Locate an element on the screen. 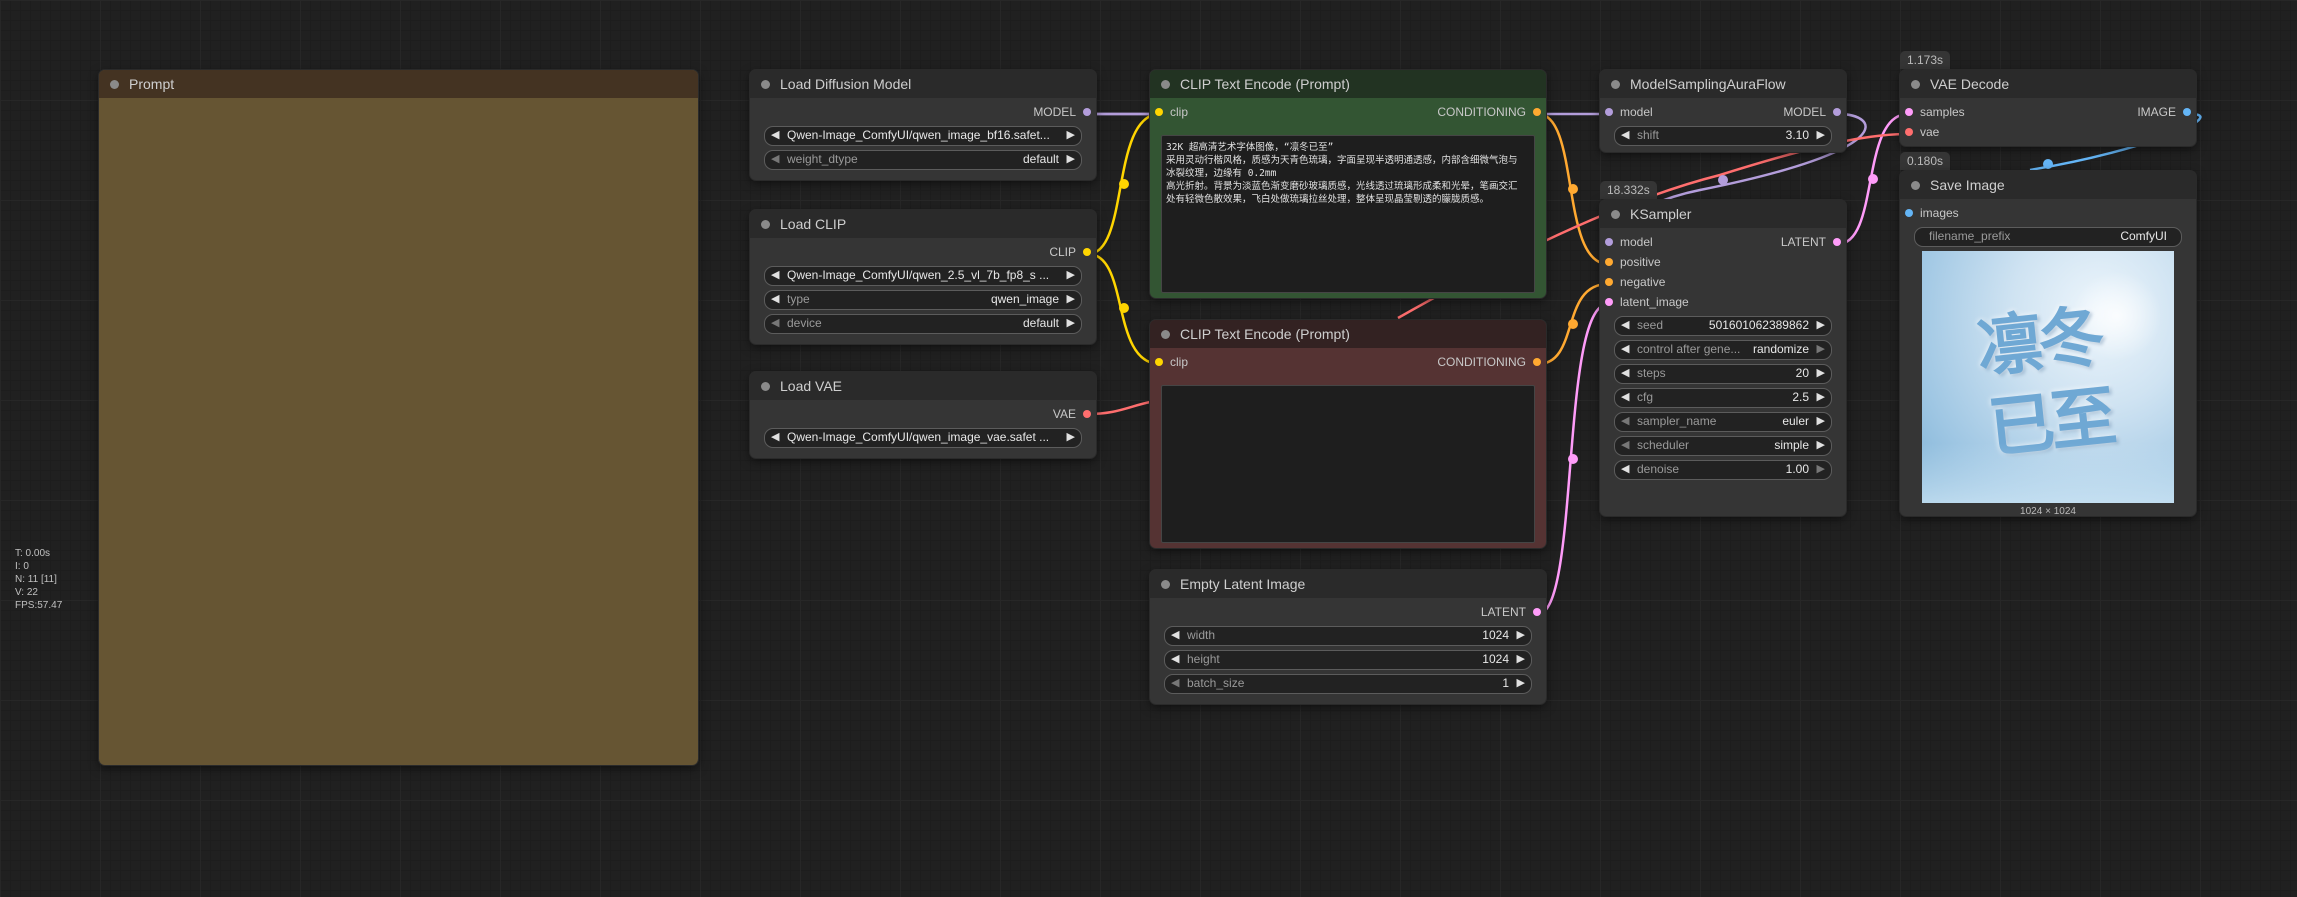  output-slot-model: MODEL is located at coordinates (923, 112).